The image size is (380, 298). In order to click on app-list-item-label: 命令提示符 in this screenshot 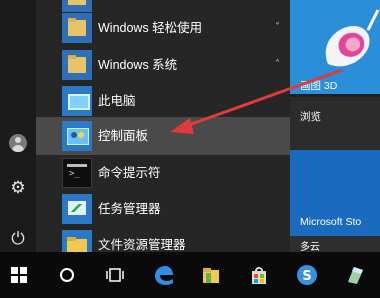, I will do `click(129, 173)`.